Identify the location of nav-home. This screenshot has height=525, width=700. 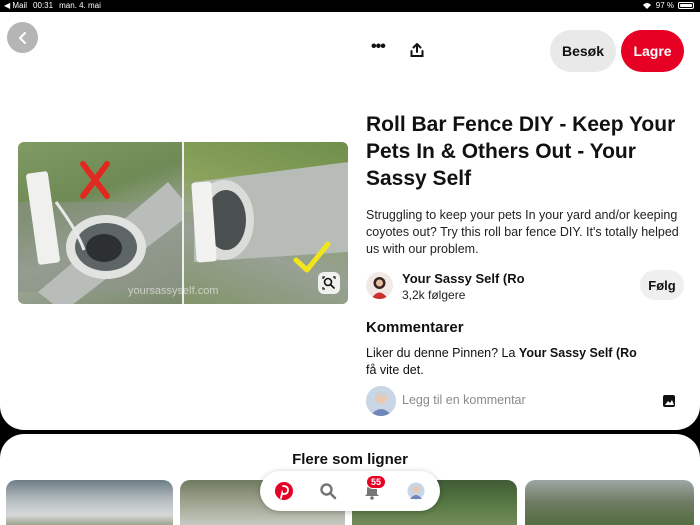
(284, 491).